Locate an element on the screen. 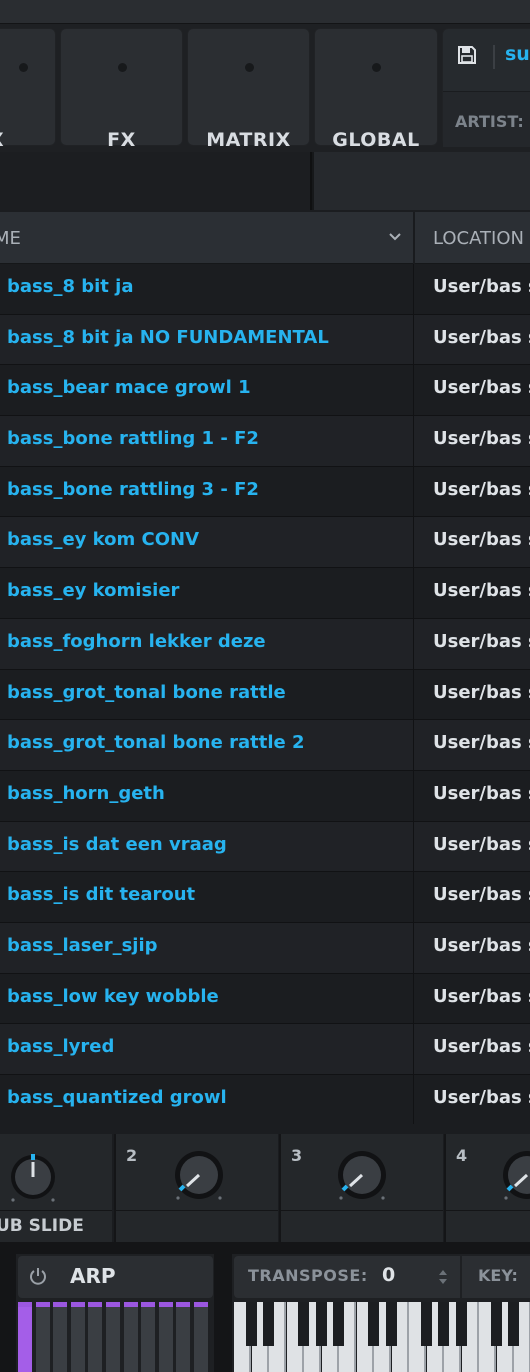 The image size is (530, 1372). tab-matrix: MATRIX is located at coordinates (248, 89).